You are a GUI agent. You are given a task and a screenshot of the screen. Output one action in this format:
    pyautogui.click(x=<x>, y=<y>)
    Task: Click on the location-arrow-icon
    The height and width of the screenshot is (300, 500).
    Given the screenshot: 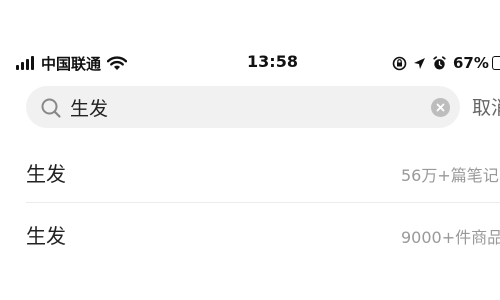 What is the action you would take?
    pyautogui.click(x=419, y=63)
    